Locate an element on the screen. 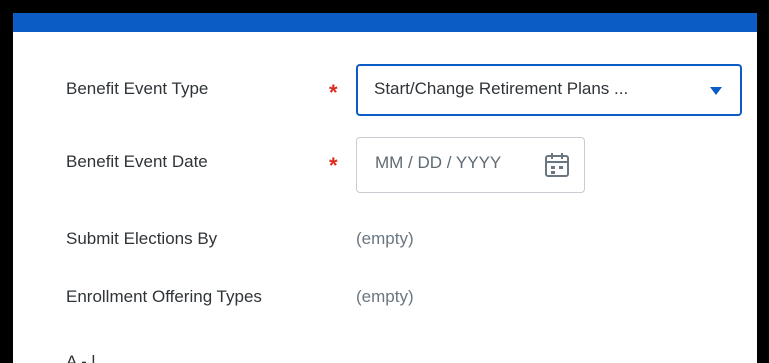  partial-next-label: A - l is located at coordinates (81, 357).